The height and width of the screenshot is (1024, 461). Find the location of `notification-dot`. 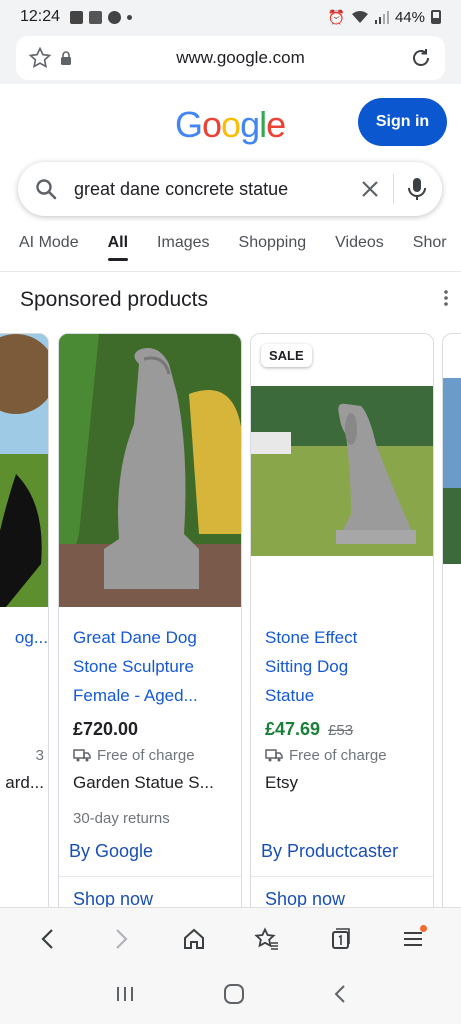

notification-dot is located at coordinates (423, 928).